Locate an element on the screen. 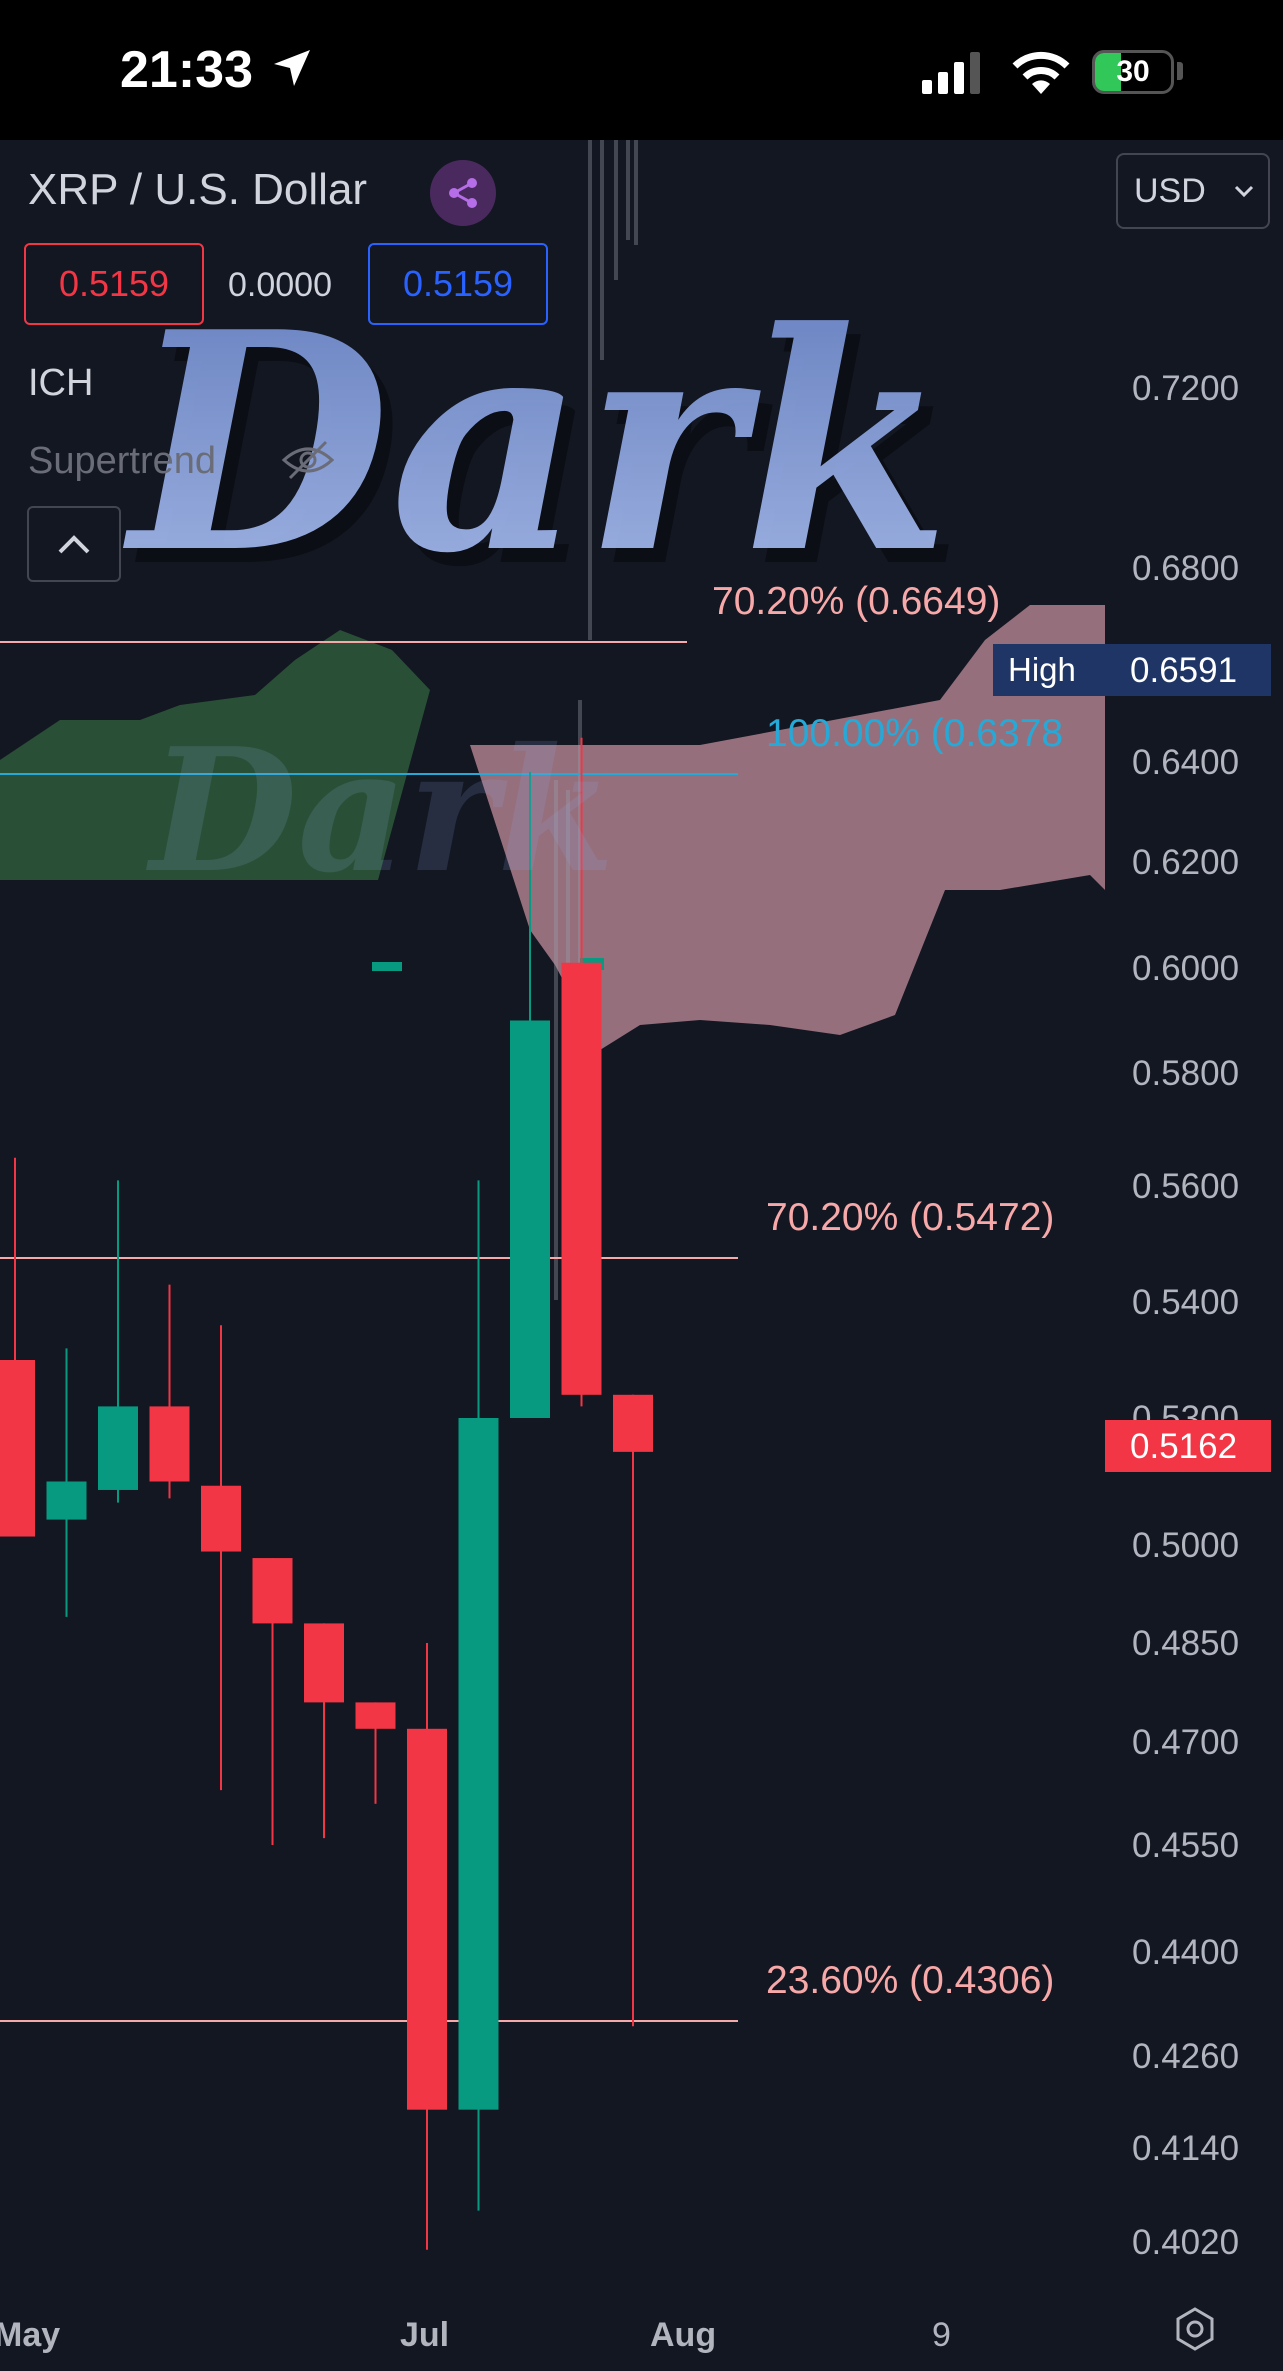 The image size is (1283, 2371). small-overlay-candle is located at coordinates (387, 966).